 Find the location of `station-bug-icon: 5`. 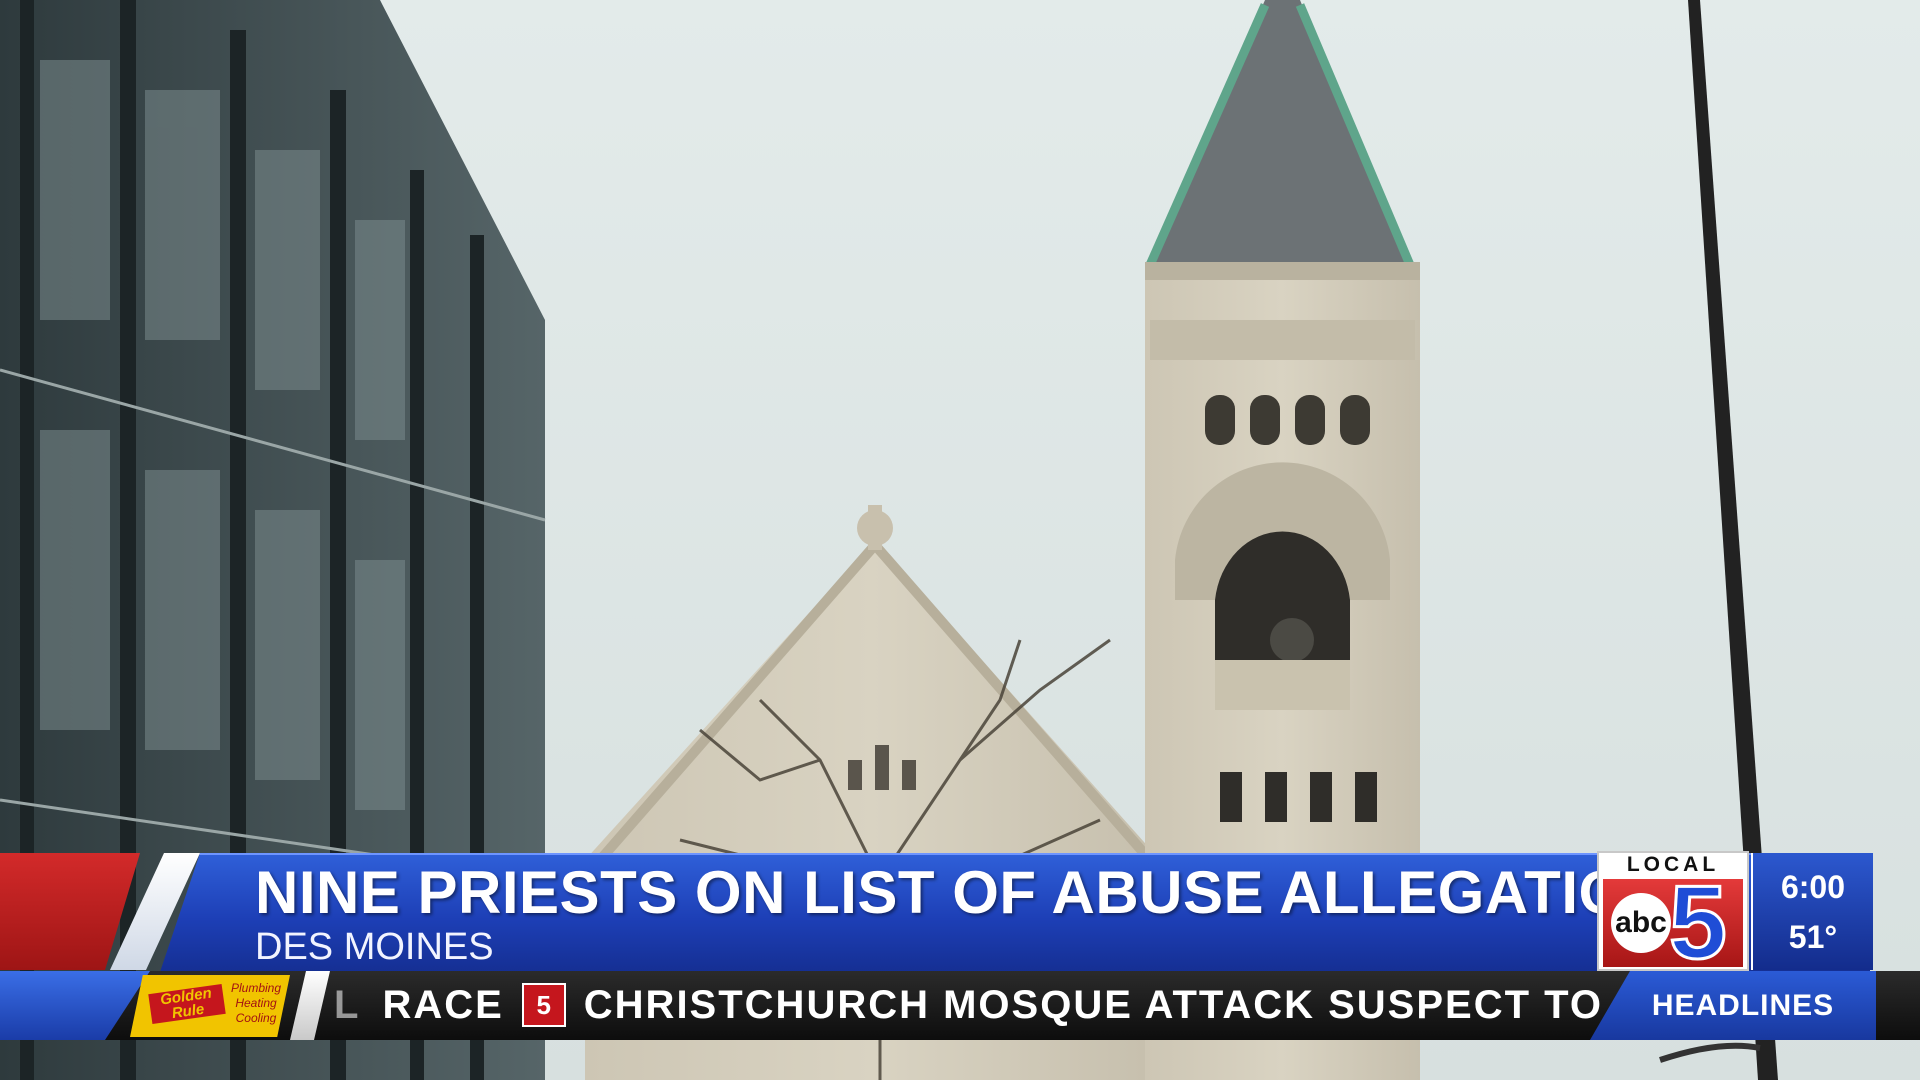

station-bug-icon: 5 is located at coordinates (543, 1005).